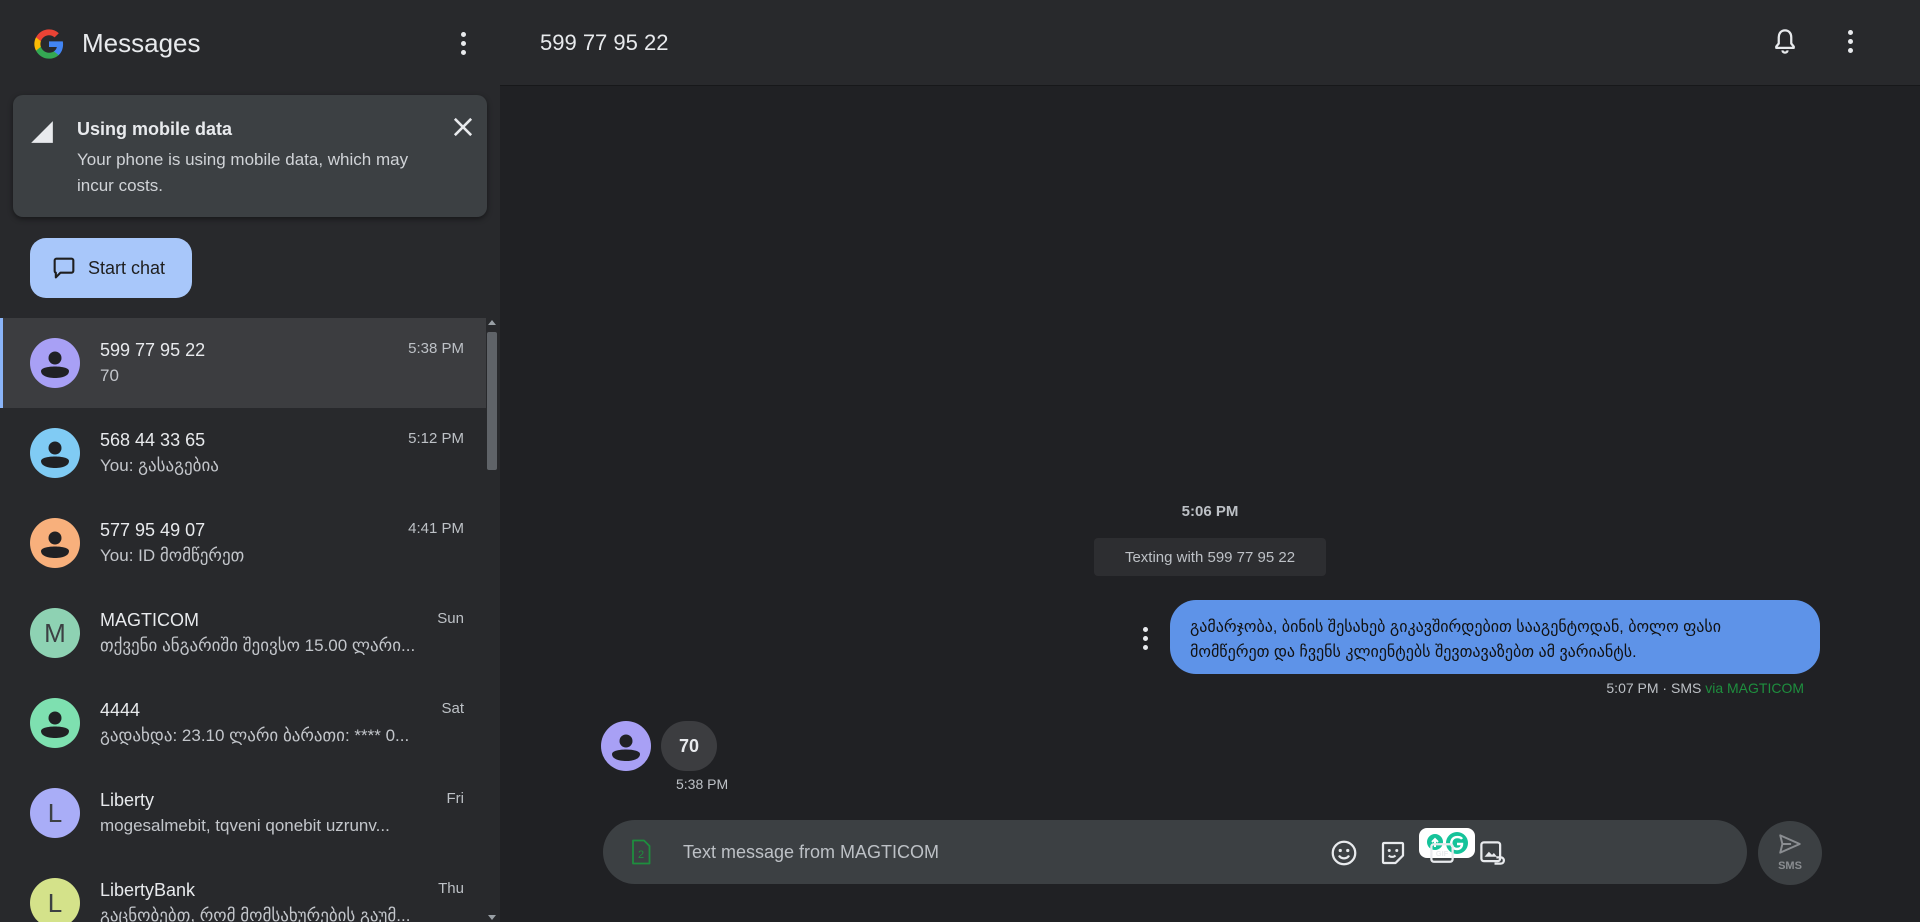  Describe the element at coordinates (1210, 557) in the screenshot. I see `texting-with-label: Texting with 599 77 95 22` at that location.